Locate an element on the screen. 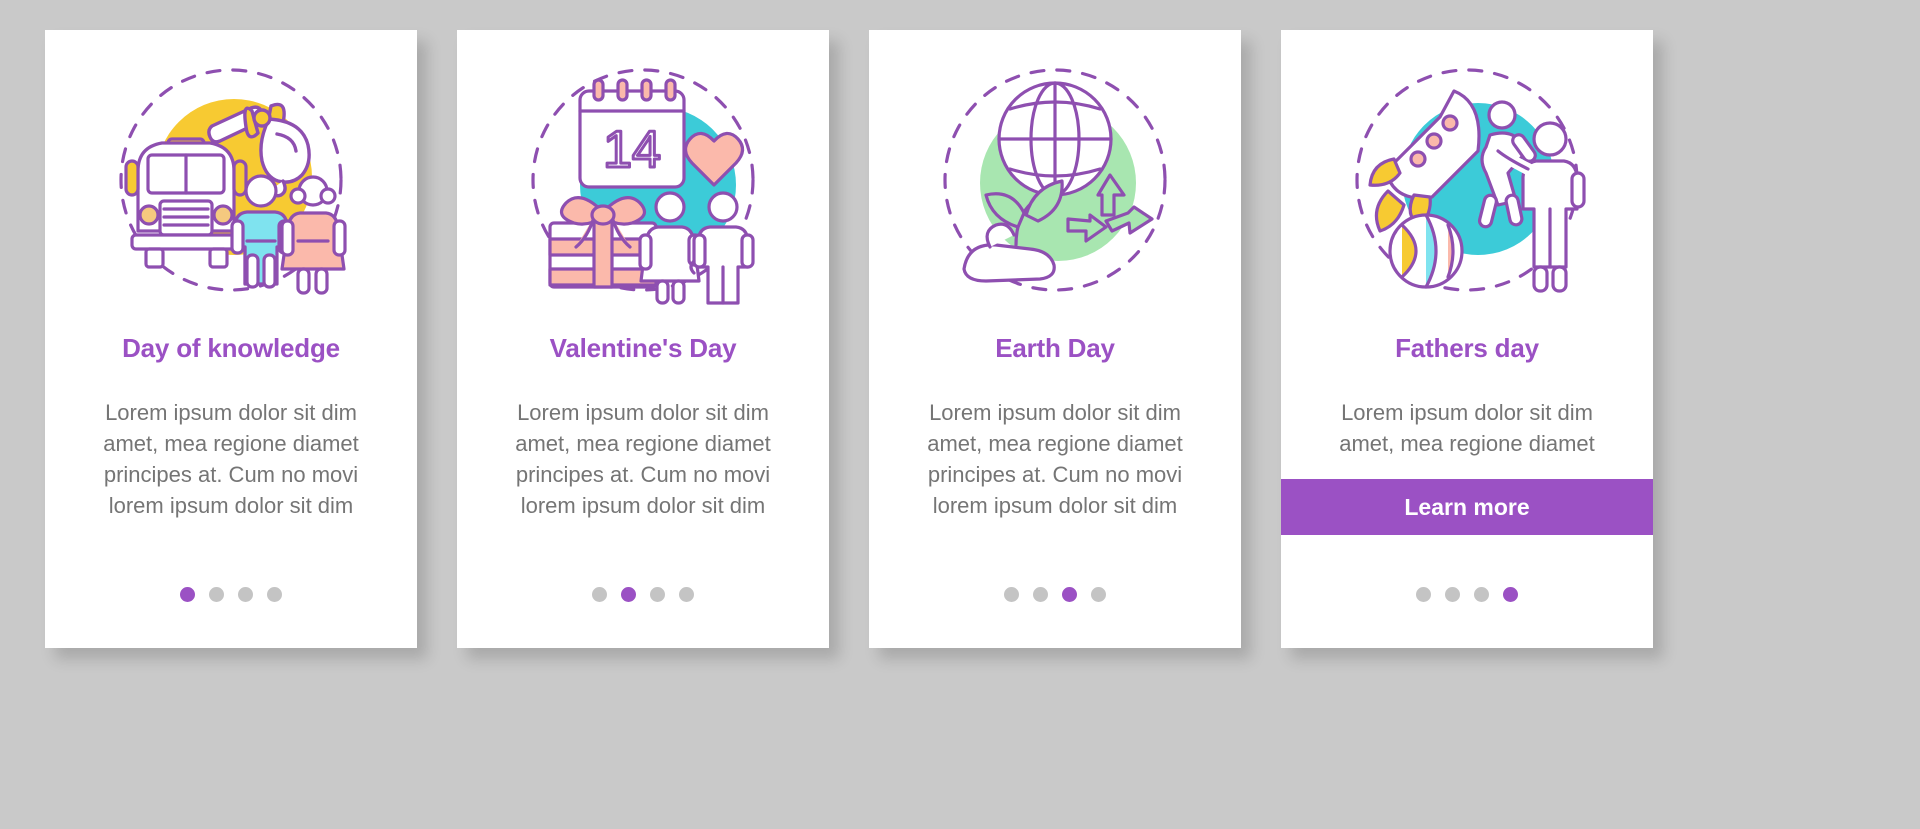 This screenshot has height=829, width=1920. card-title: Fathers day is located at coordinates (1467, 348).